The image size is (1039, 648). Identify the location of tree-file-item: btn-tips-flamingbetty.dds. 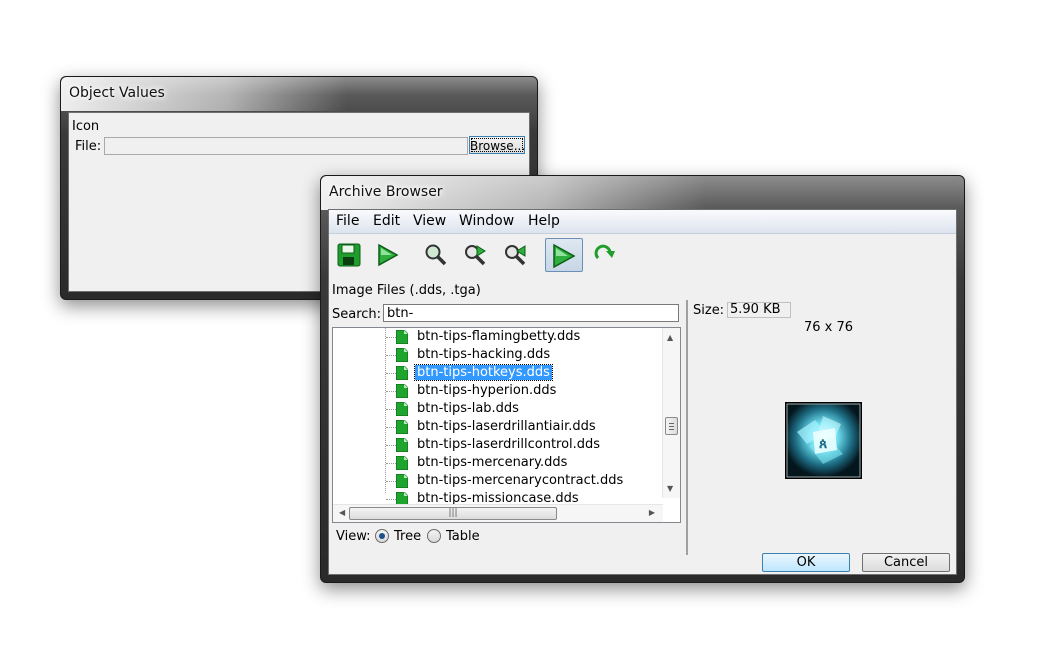
(498, 337).